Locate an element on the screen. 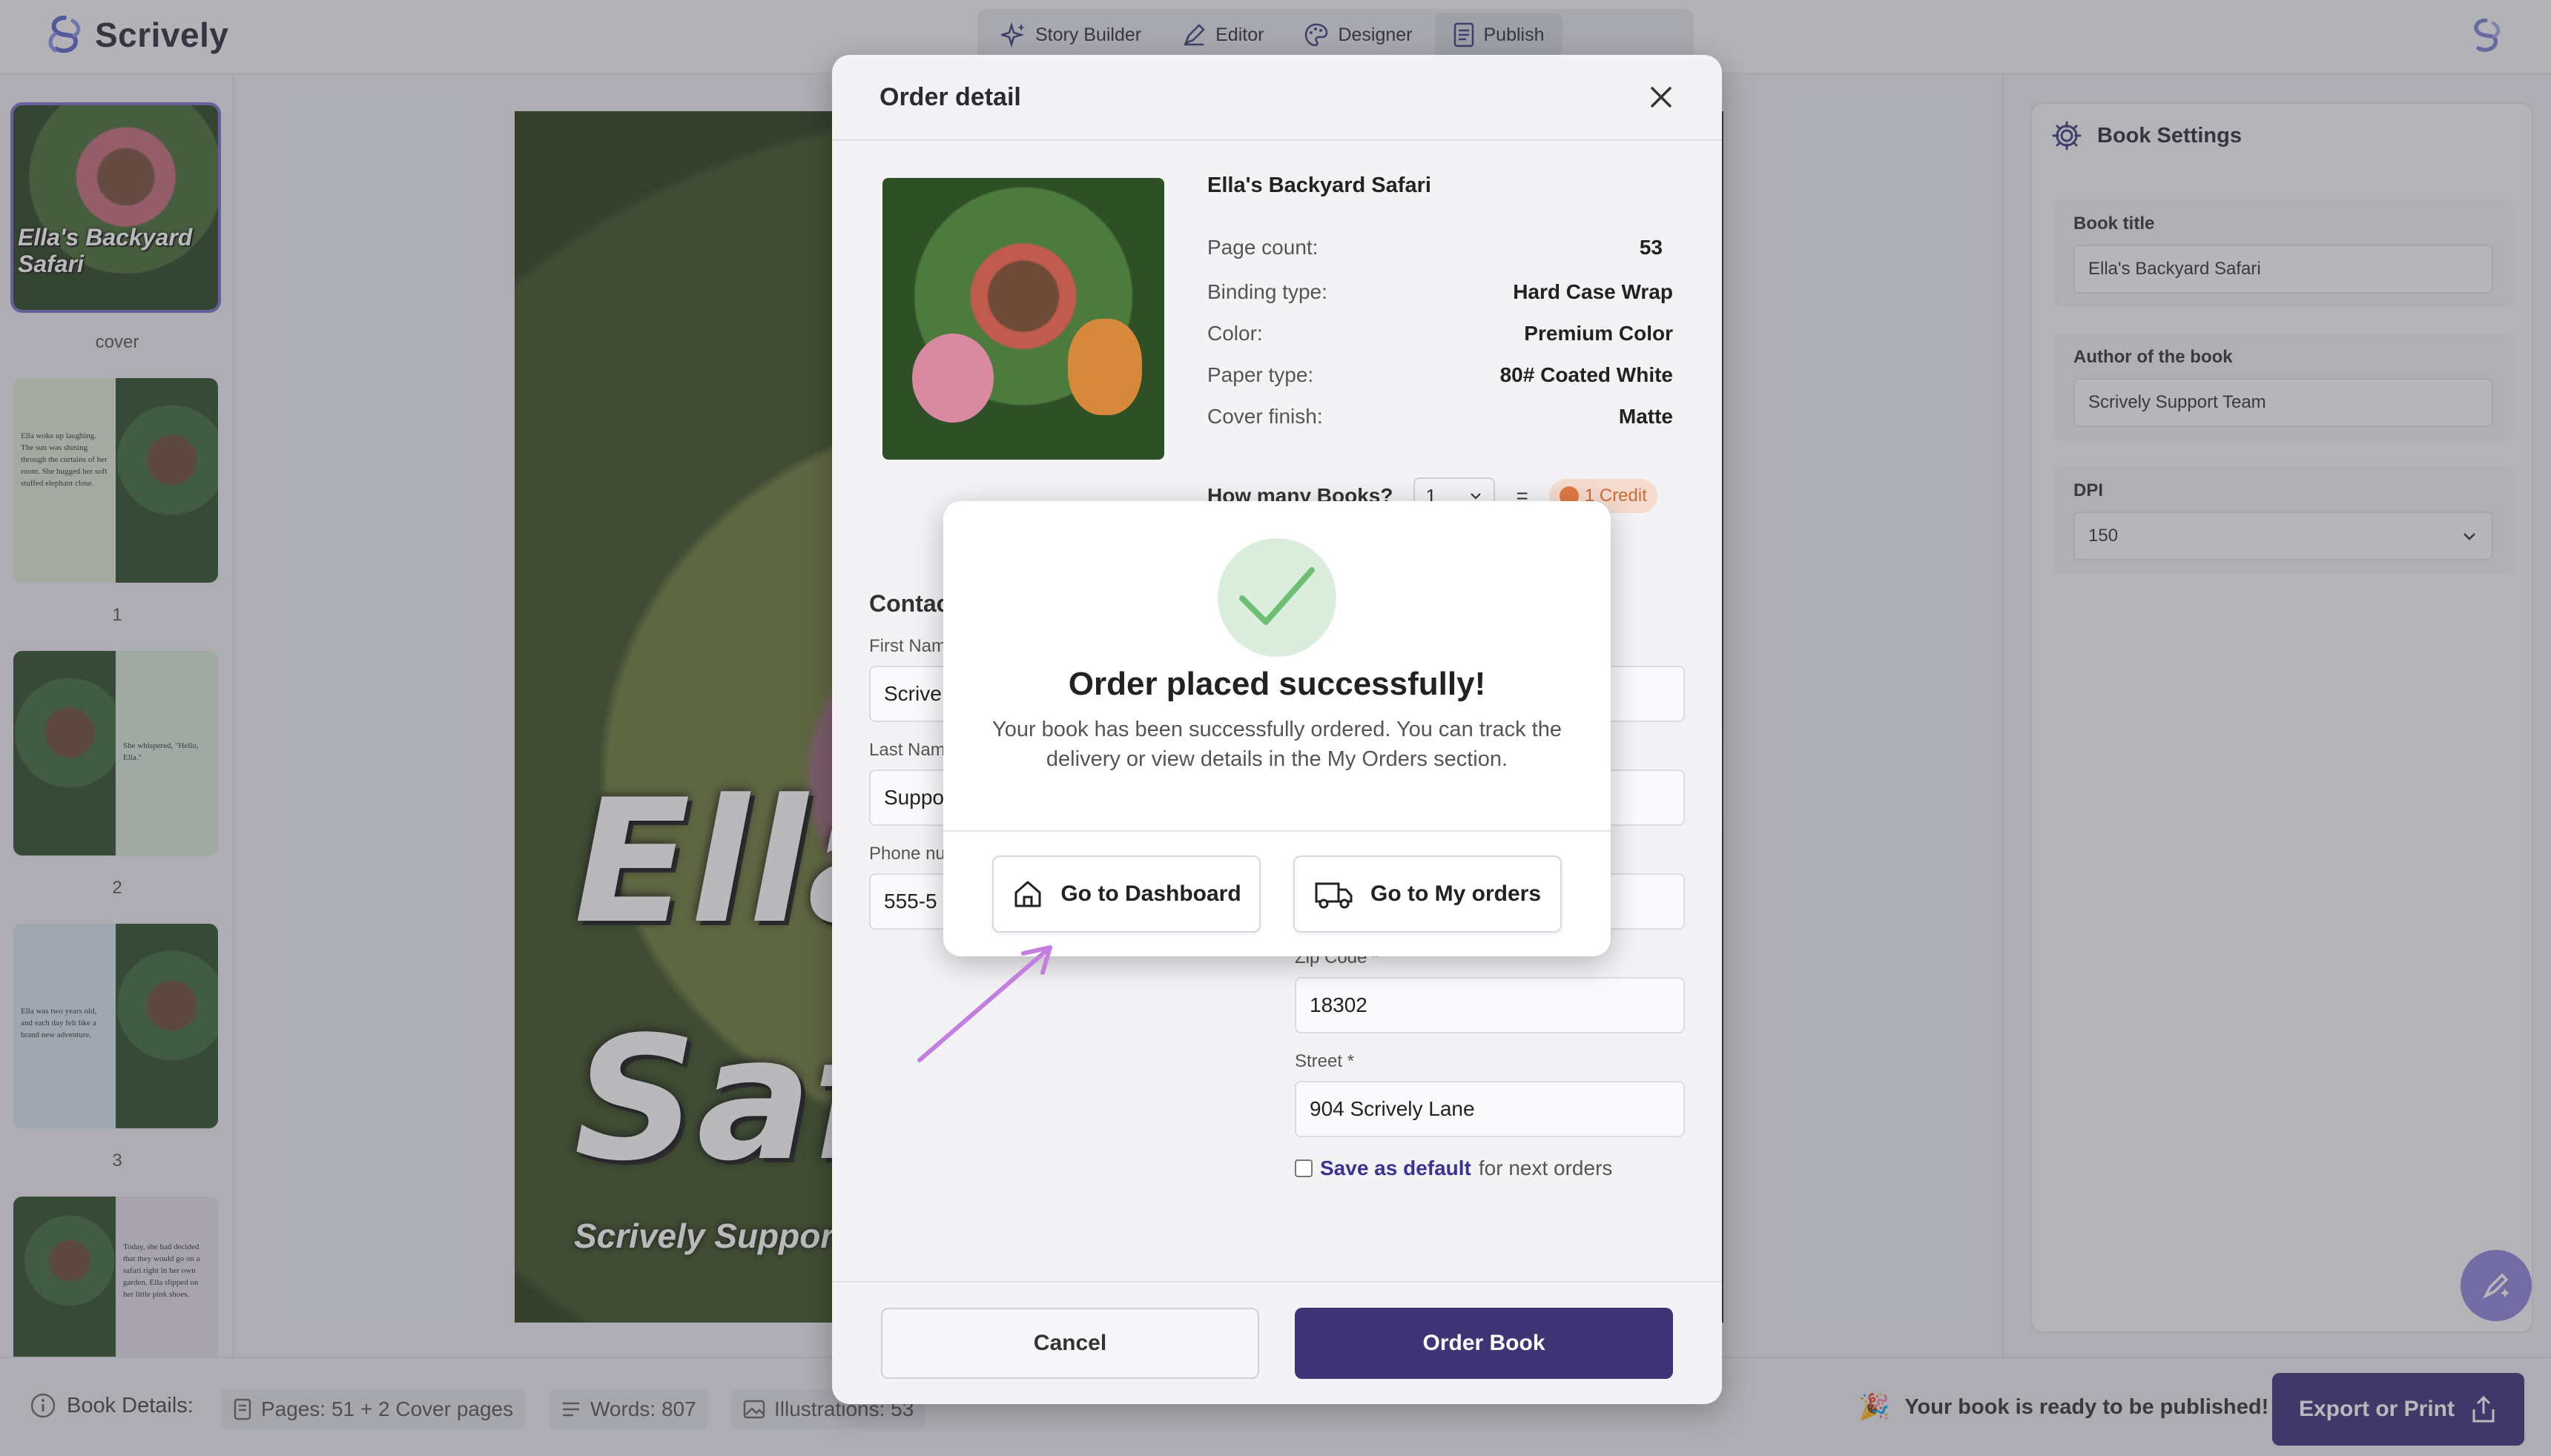  spec-value: Matte is located at coordinates (1645, 417).